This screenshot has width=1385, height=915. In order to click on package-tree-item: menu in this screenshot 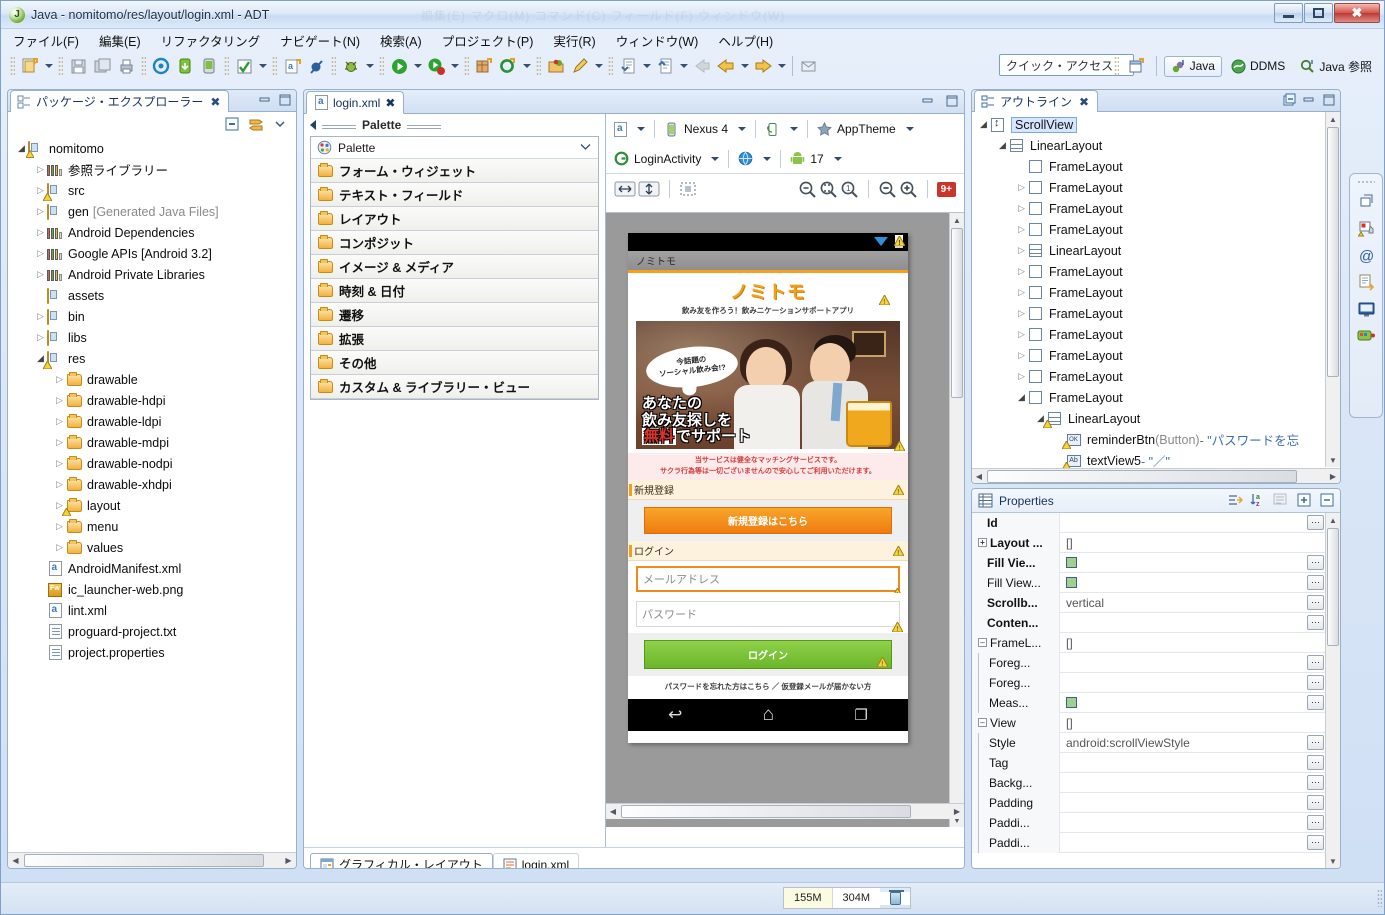, I will do `click(152, 526)`.